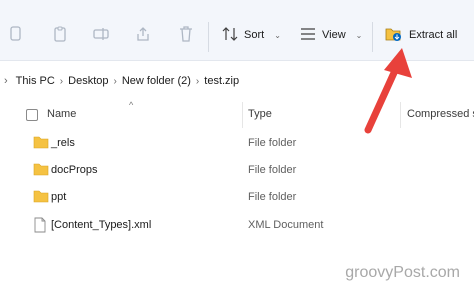 The image size is (474, 299). What do you see at coordinates (41, 225) in the screenshot?
I see `file-icon` at bounding box center [41, 225].